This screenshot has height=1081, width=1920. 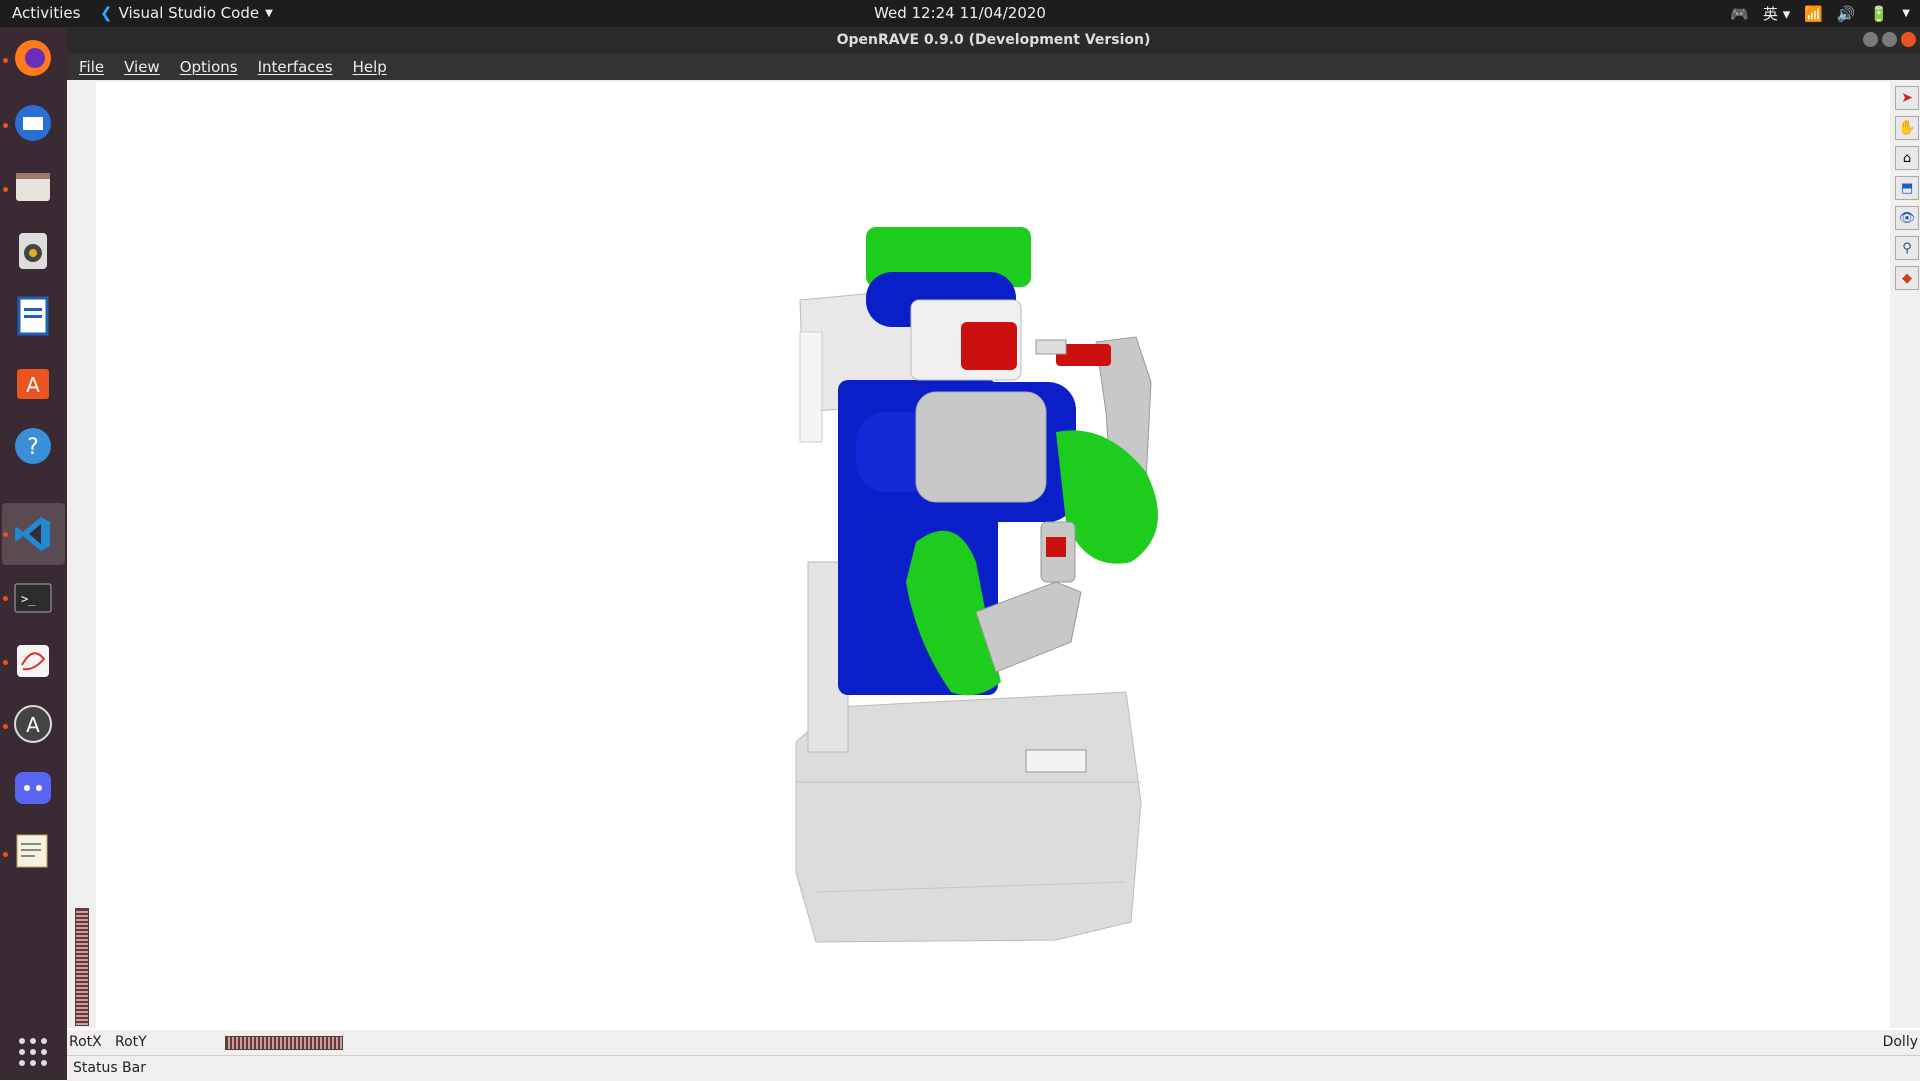 What do you see at coordinates (189, 13) in the screenshot?
I see `app-menu-label: Visual Studio Code` at bounding box center [189, 13].